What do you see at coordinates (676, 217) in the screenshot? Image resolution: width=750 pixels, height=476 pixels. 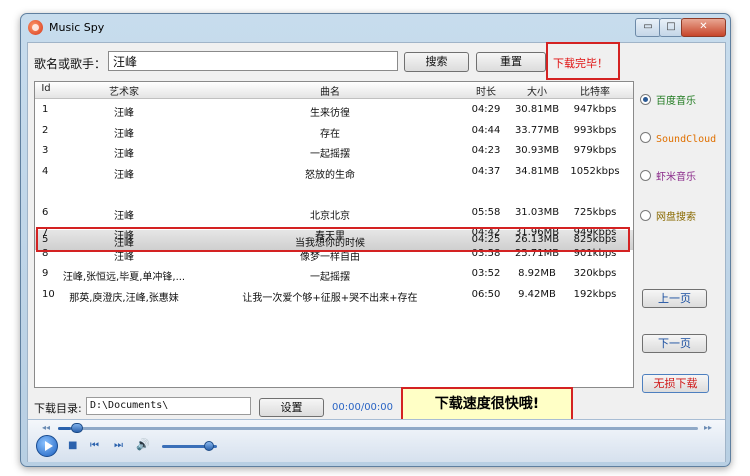 I see `source-label-wangpan: 网盘搜索` at bounding box center [676, 217].